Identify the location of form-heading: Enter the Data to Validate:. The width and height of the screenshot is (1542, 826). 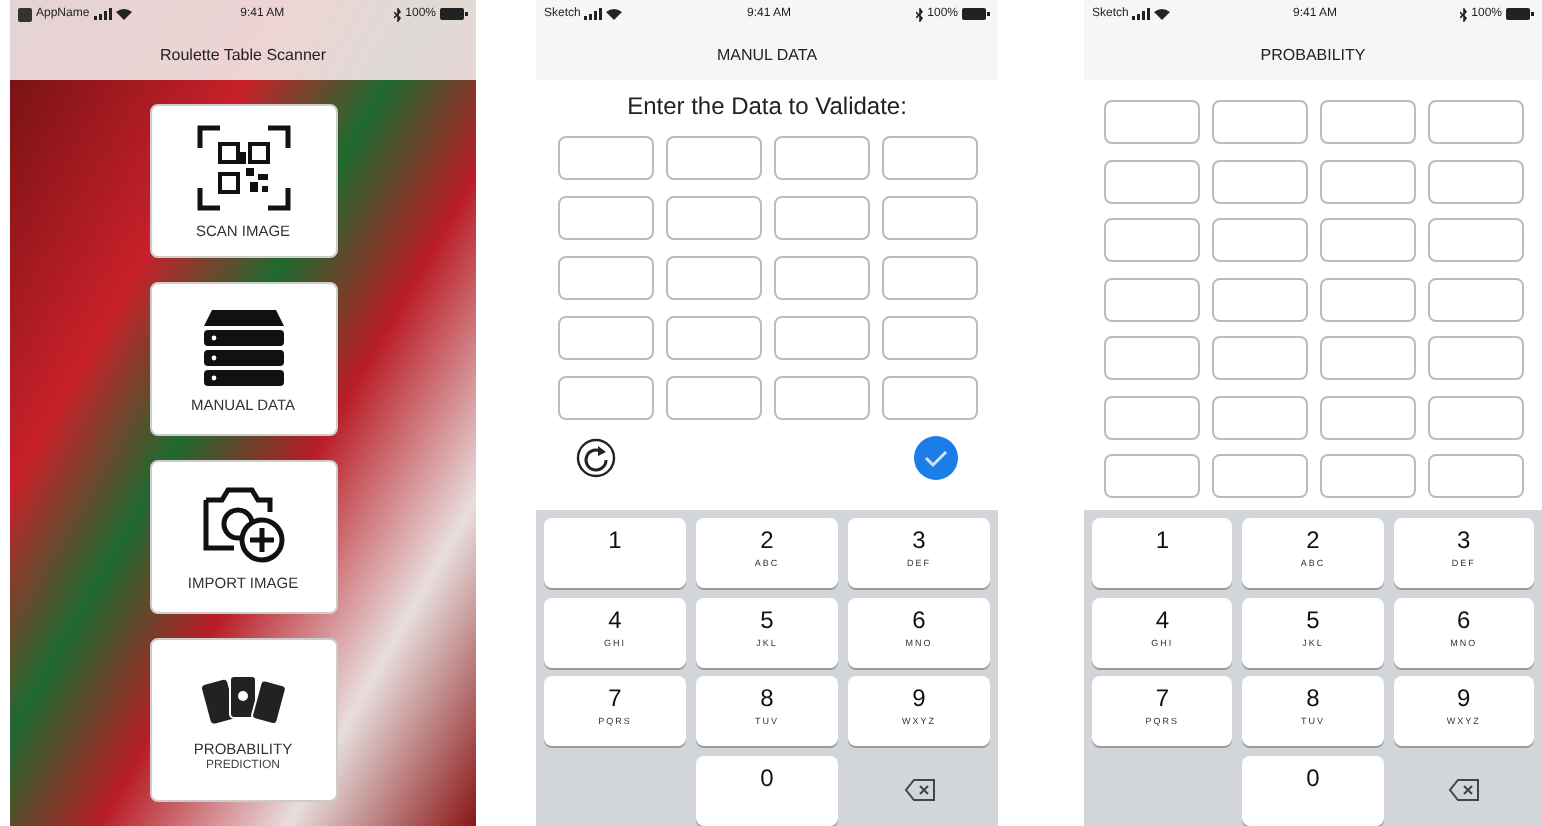
(767, 107).